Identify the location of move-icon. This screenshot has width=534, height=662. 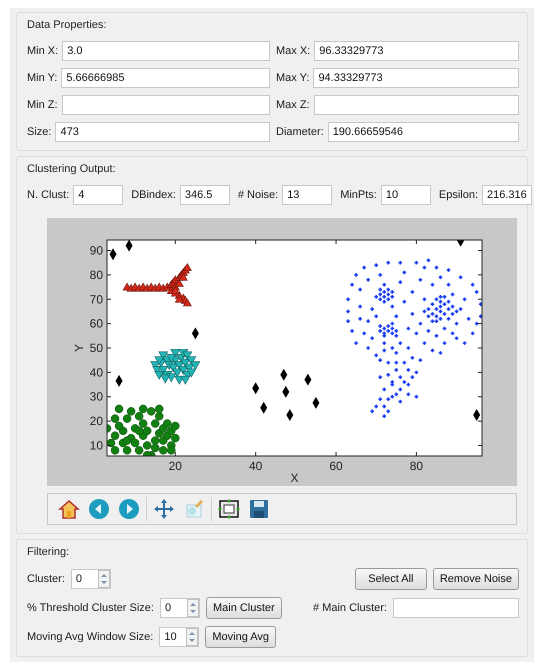
(164, 509).